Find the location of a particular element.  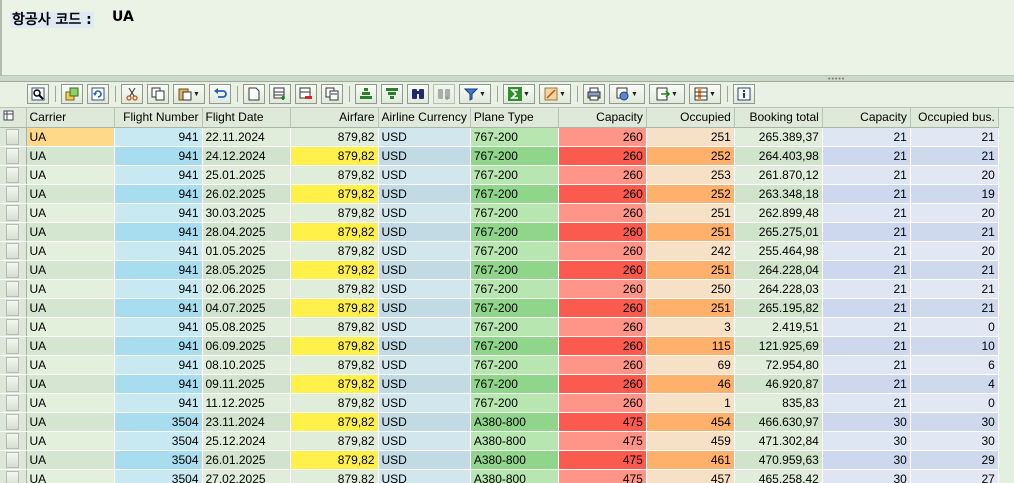

cell-booking-total: 262.899,48 is located at coordinates (778, 213).